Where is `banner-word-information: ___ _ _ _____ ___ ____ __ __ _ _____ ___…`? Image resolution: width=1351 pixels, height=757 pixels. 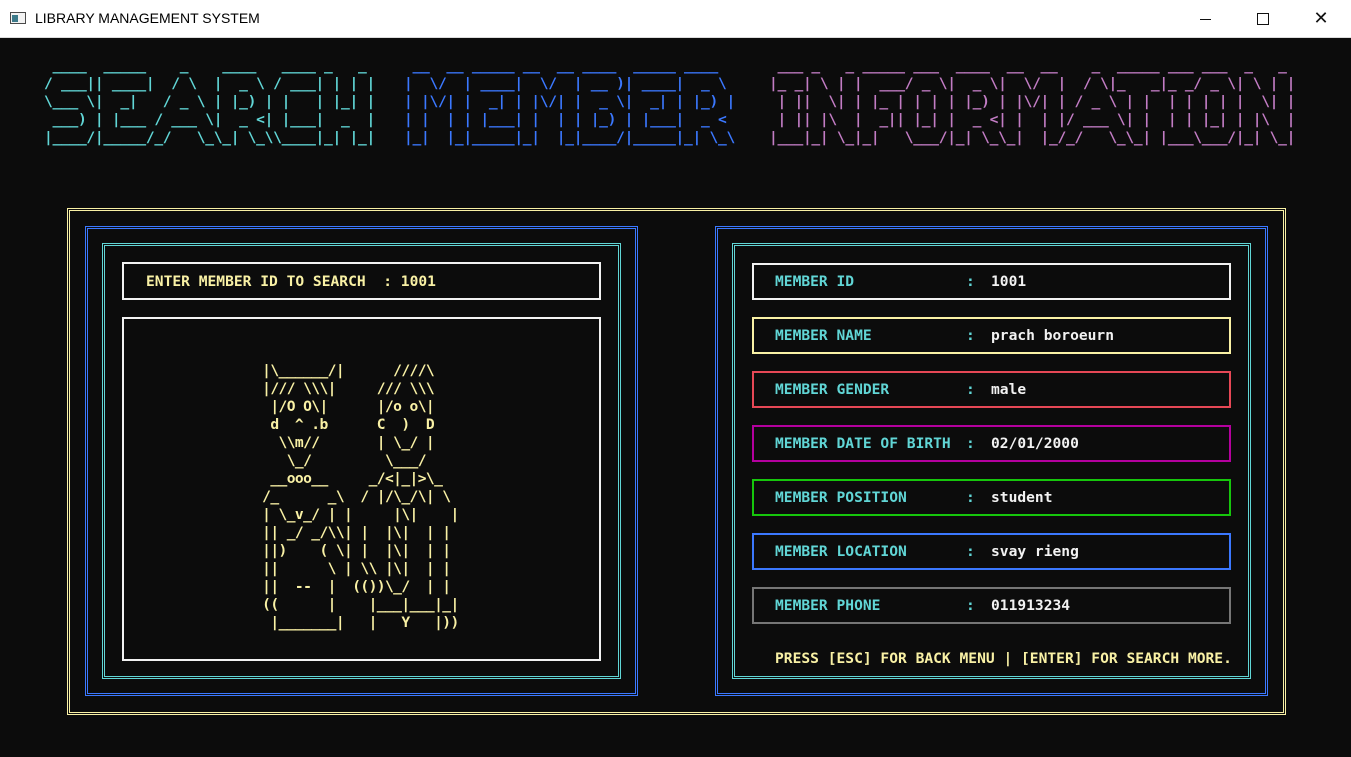 banner-word-information: ___ _ _ _____ ___ ____ __ __ _ _____ ___… is located at coordinates (1032, 101).